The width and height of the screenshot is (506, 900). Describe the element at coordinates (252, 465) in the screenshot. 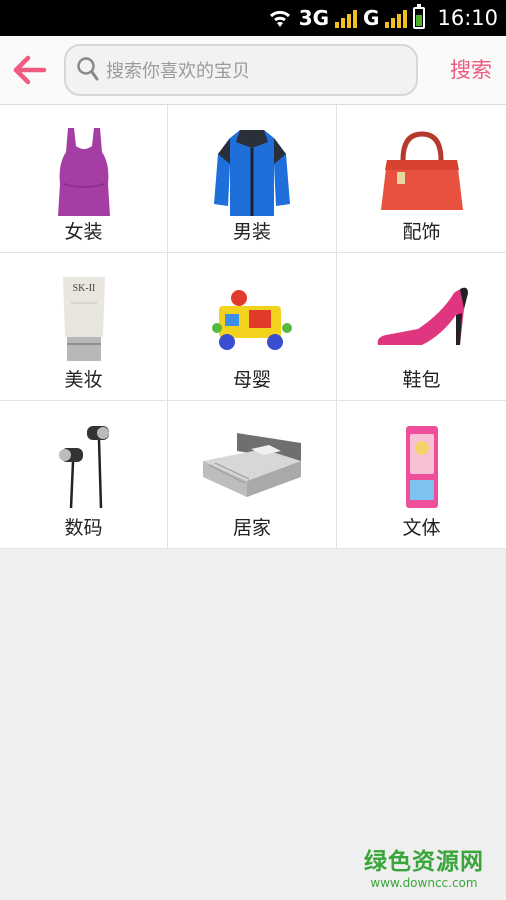

I see `bed-icon` at that location.